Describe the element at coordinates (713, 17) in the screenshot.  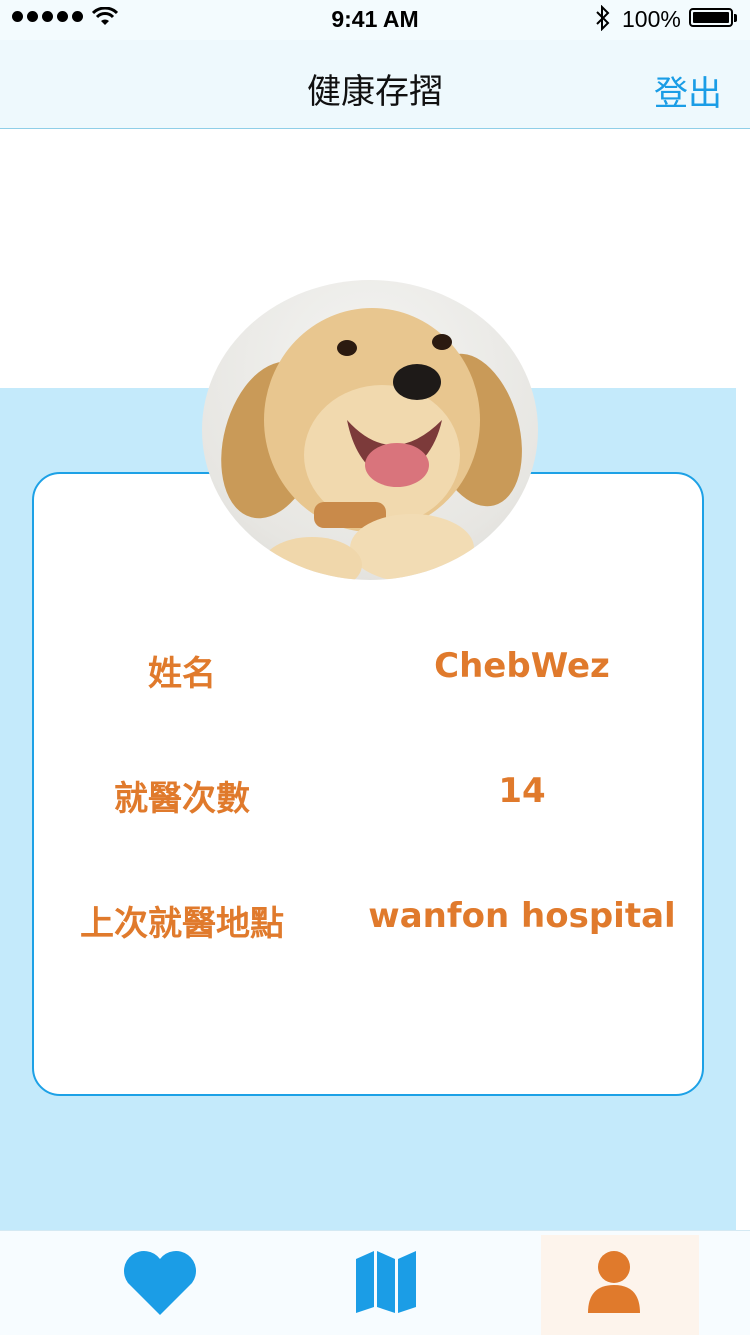
I see `battery-icon` at that location.